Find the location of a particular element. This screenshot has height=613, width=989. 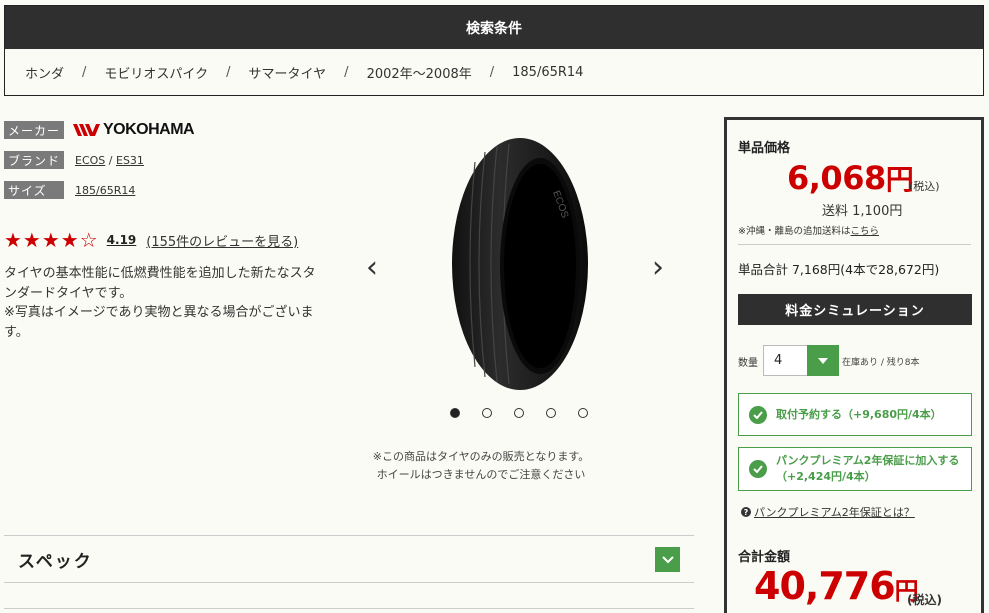

brand-value: ECOS / ES31 is located at coordinates (109, 160).